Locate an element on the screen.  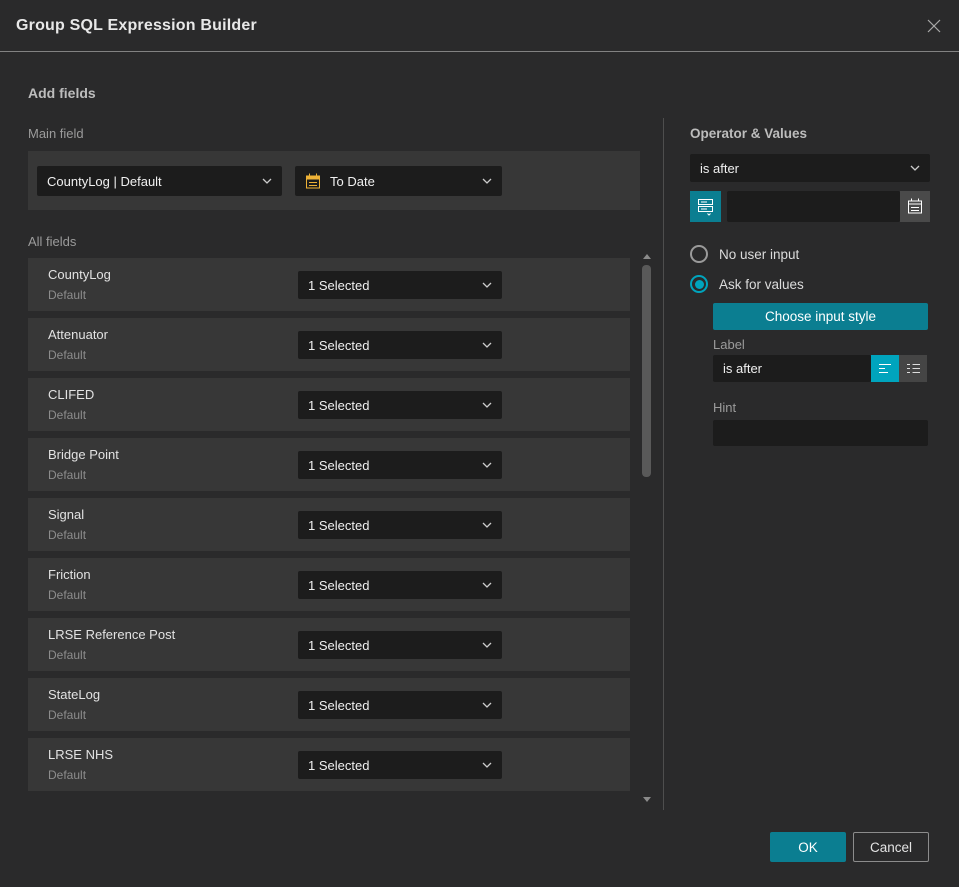
date-picker-button is located at coordinates (915, 206).